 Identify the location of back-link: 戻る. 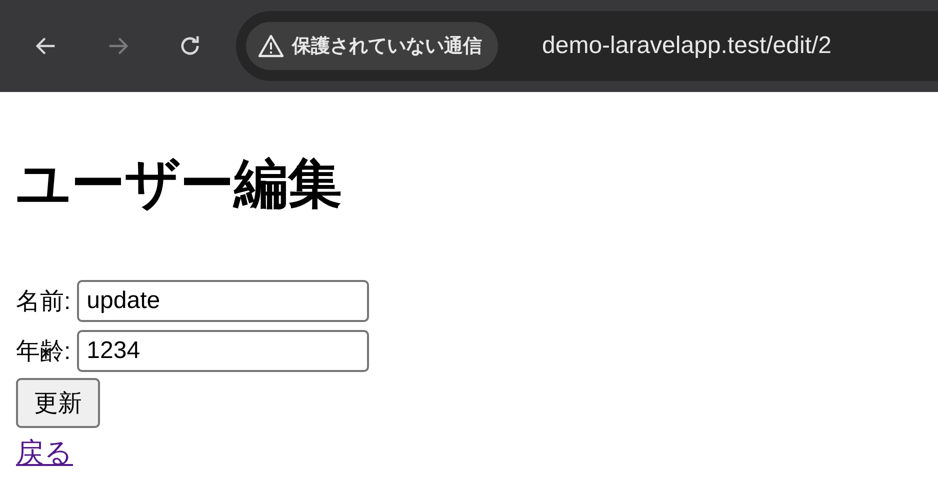
(44, 453).